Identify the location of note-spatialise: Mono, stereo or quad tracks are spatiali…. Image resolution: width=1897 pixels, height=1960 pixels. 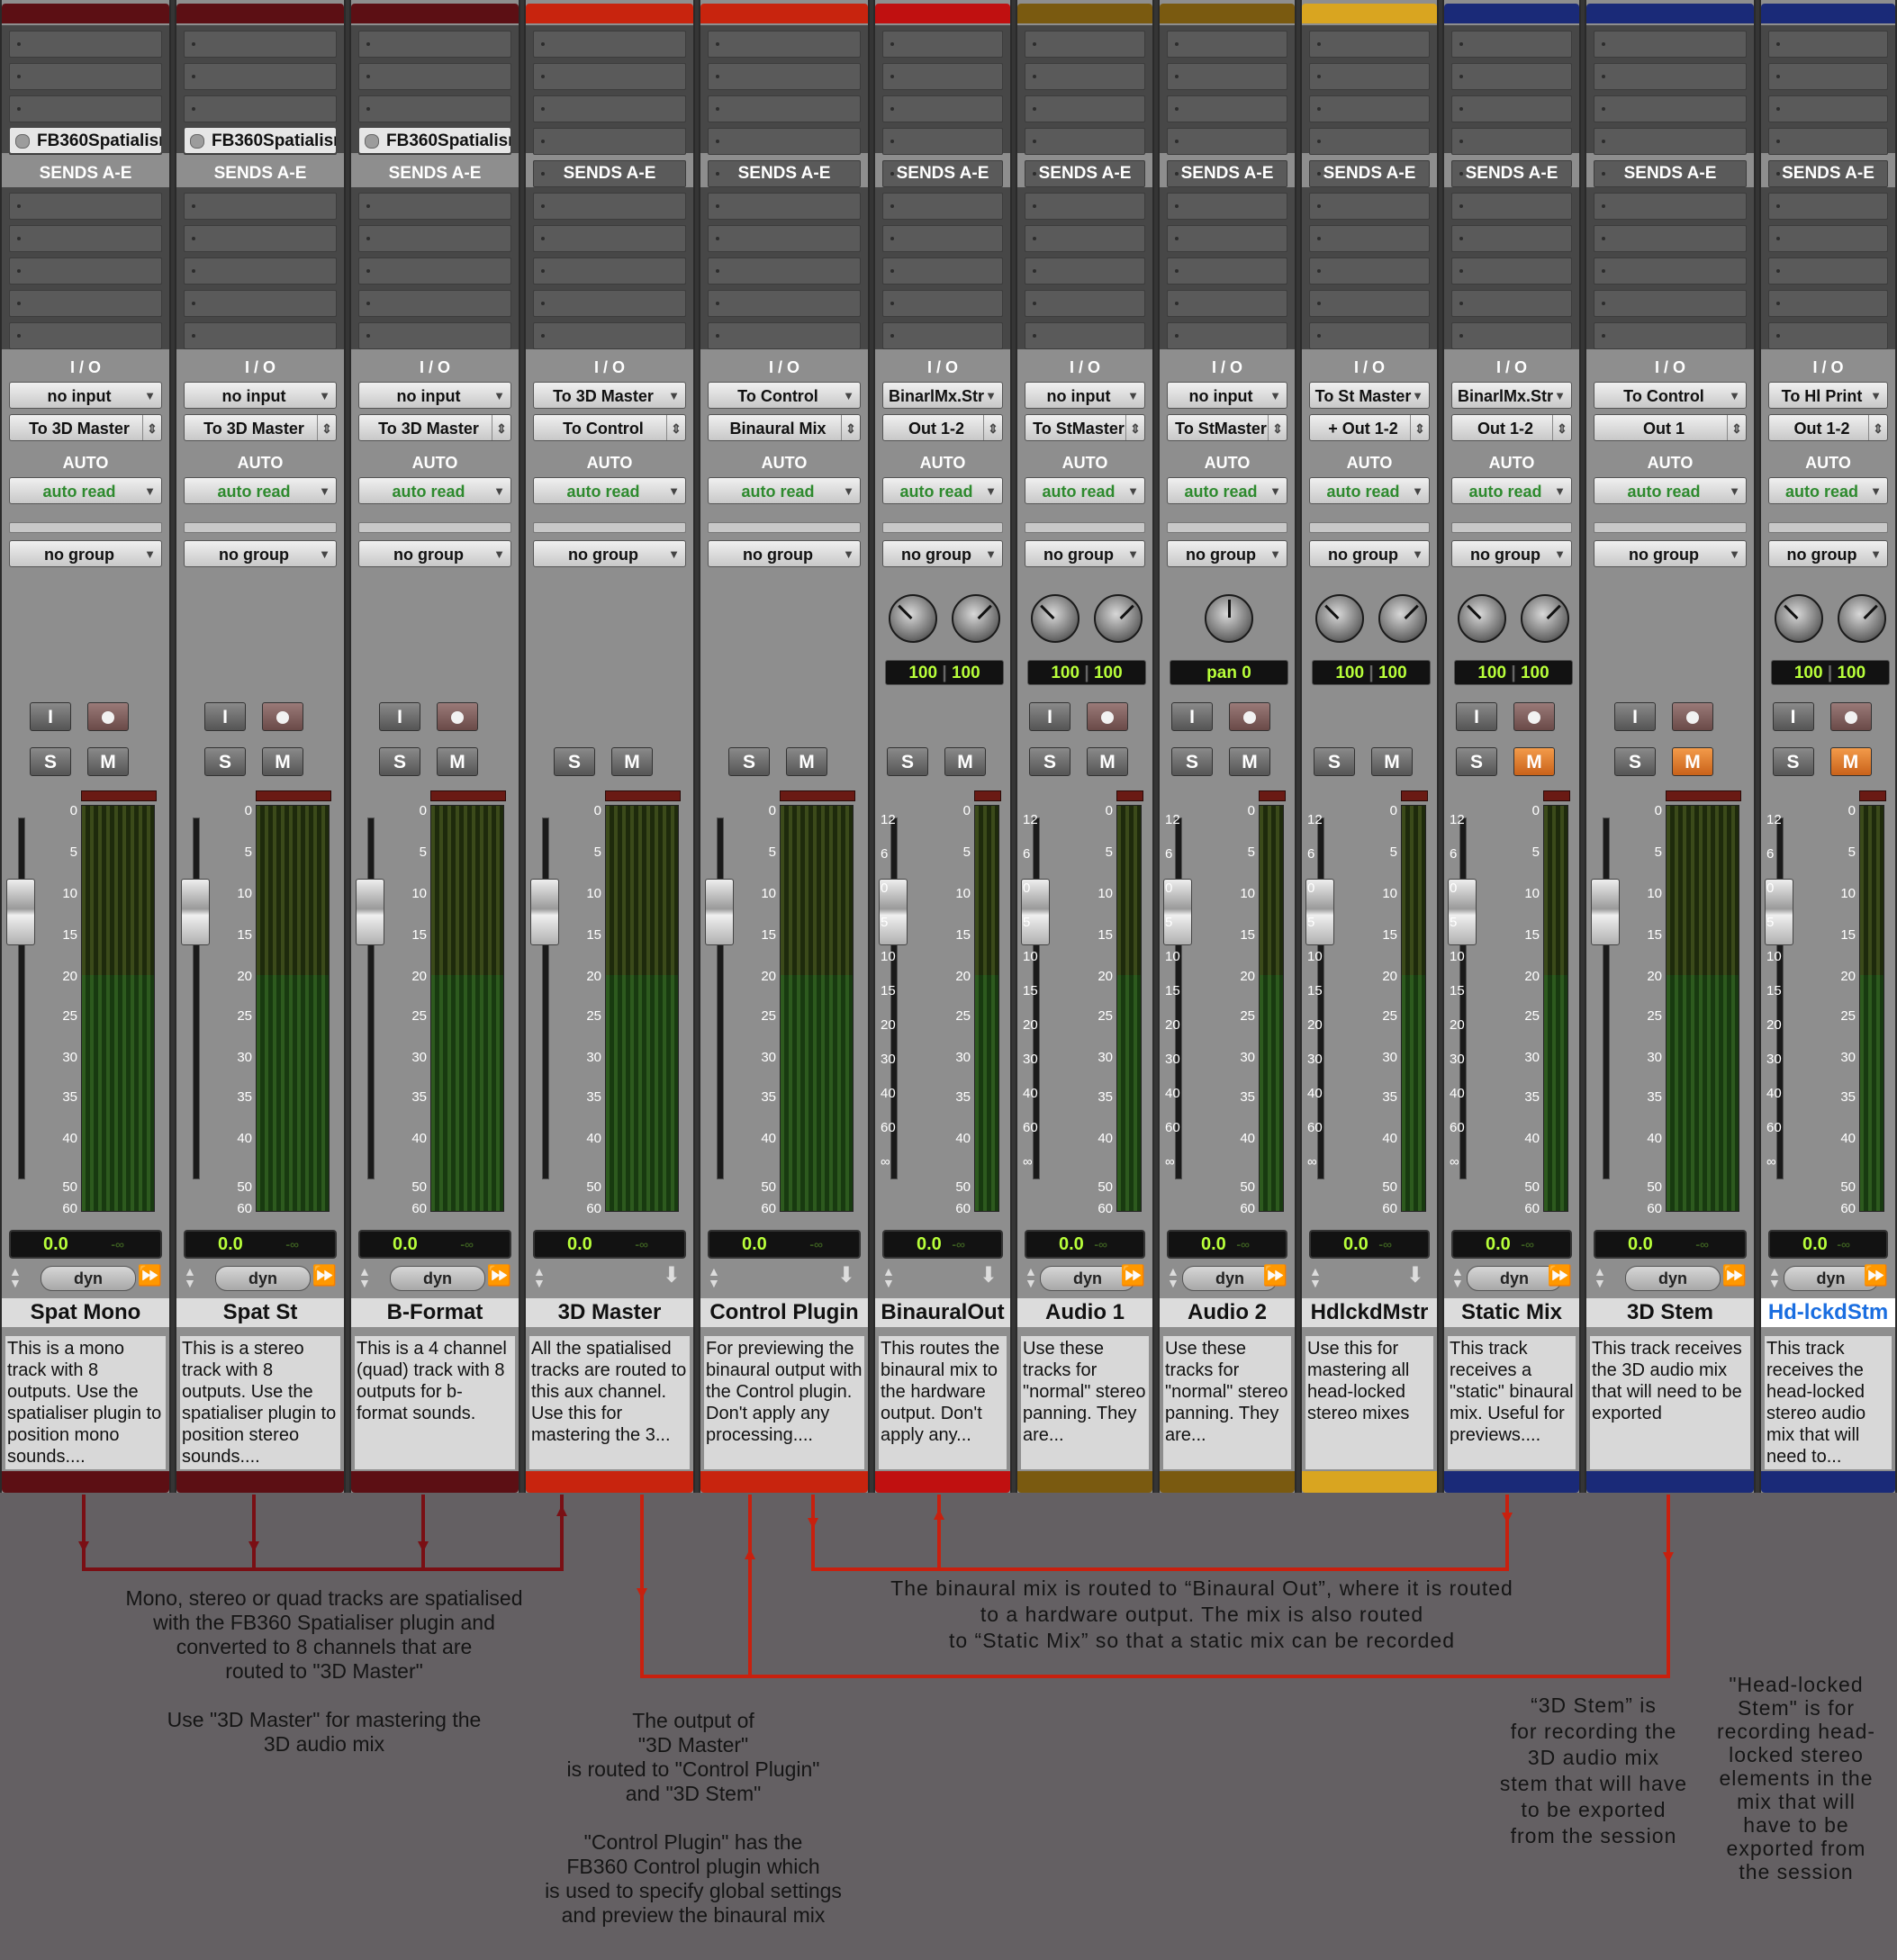
(324, 1671).